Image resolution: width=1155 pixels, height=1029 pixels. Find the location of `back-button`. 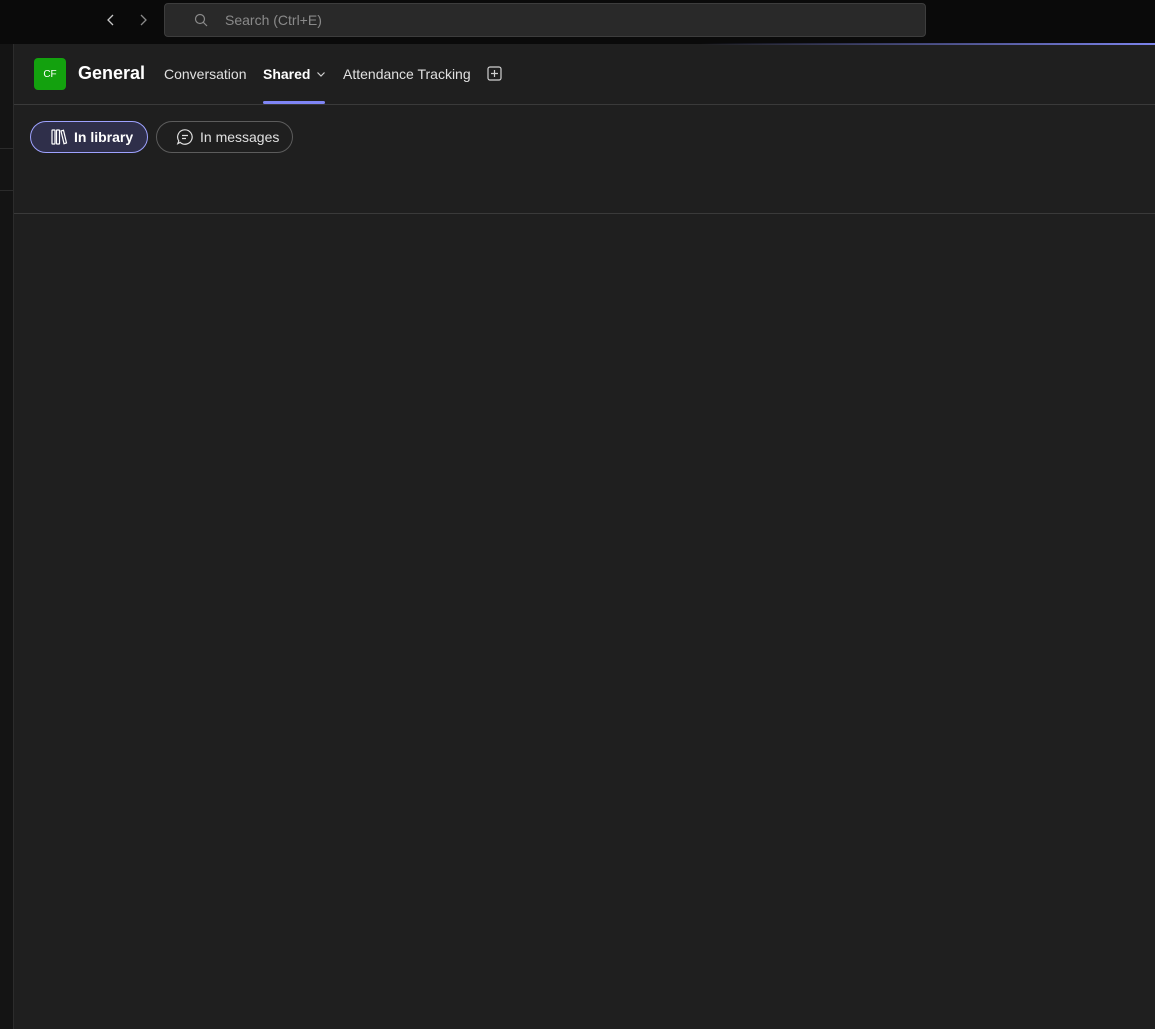

back-button is located at coordinates (111, 20).